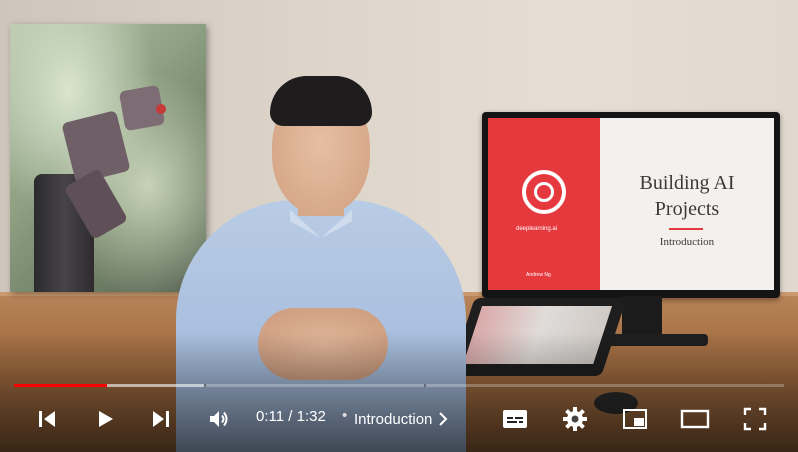  I want to click on previous-button, so click(47, 419).